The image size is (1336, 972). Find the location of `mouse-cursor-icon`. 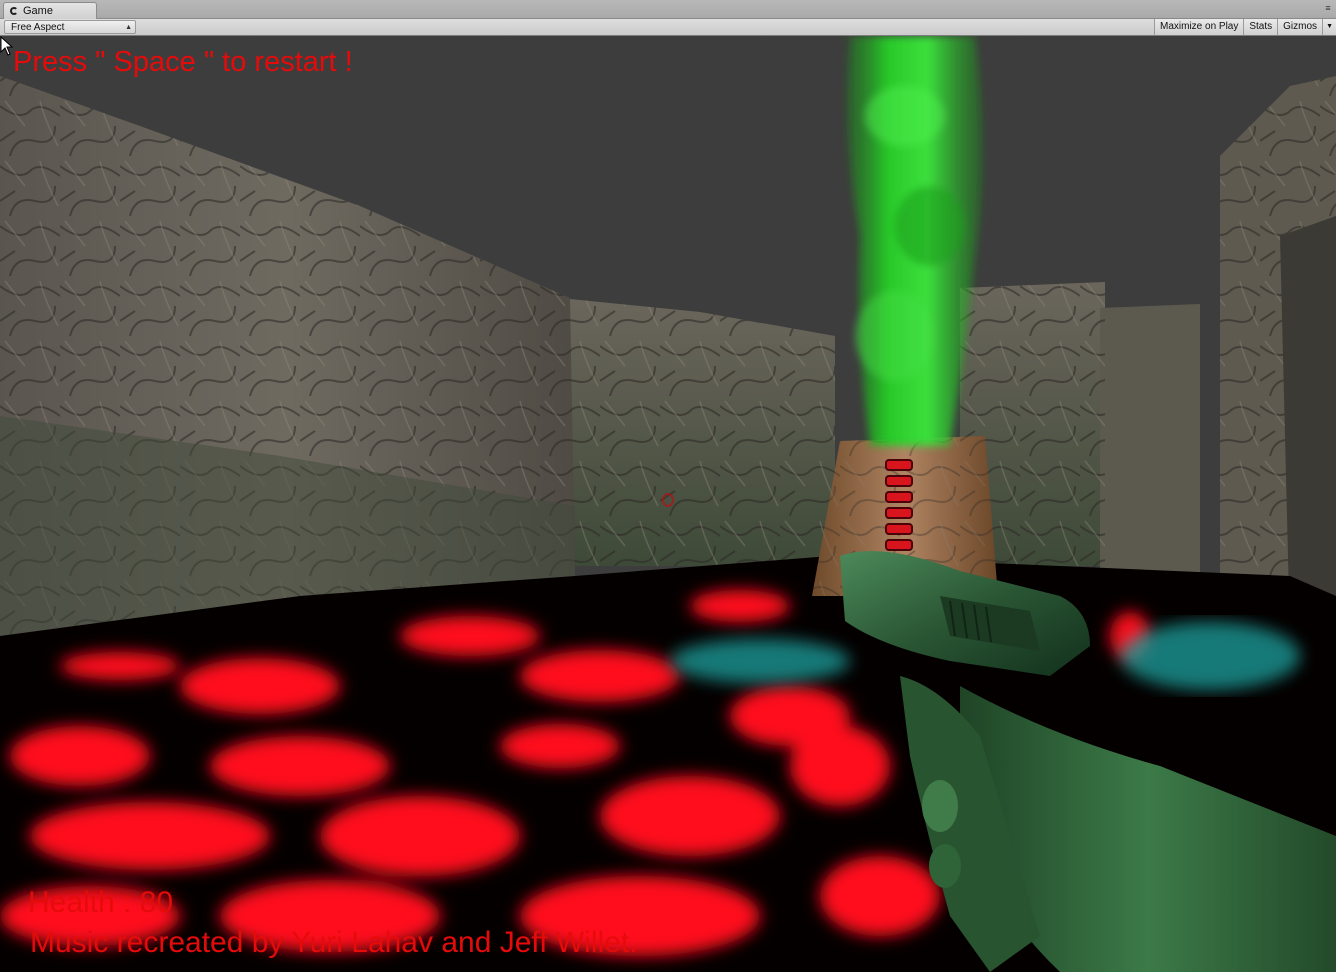

mouse-cursor-icon is located at coordinates (7, 46).